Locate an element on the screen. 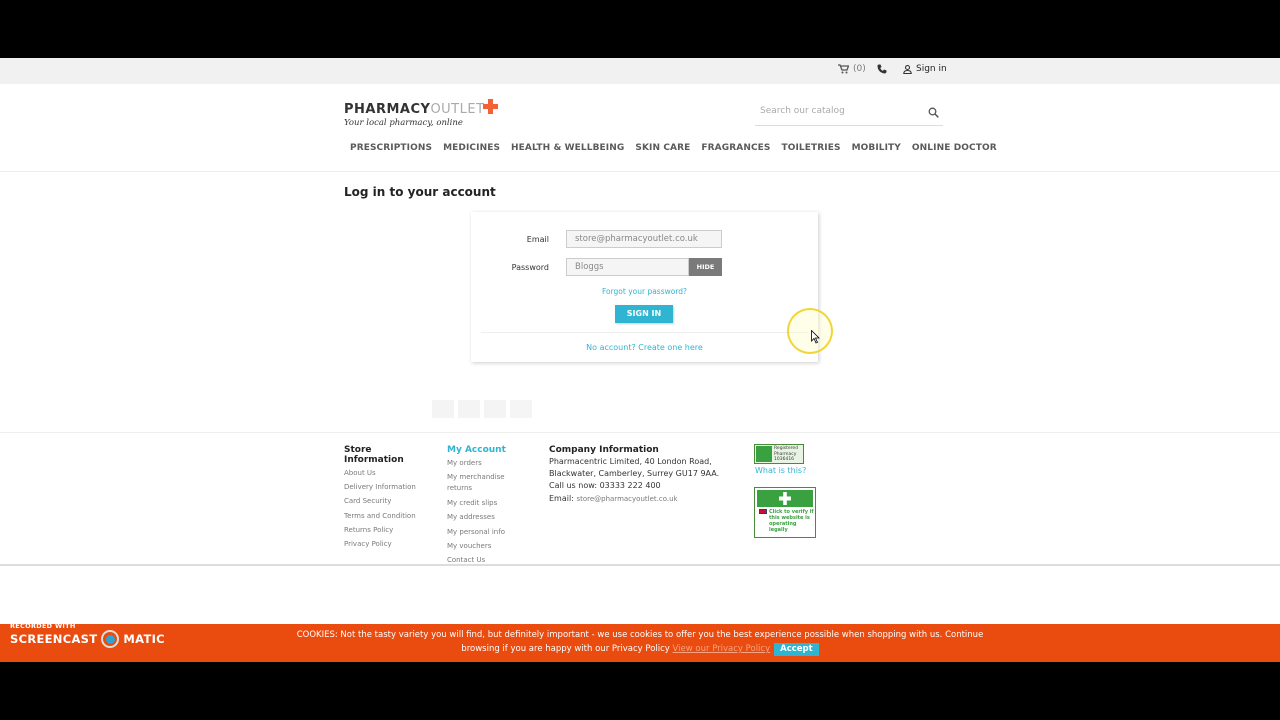 The width and height of the screenshot is (1280, 720). email-field: store@pharmacyoutlet.co.uk is located at coordinates (644, 239).